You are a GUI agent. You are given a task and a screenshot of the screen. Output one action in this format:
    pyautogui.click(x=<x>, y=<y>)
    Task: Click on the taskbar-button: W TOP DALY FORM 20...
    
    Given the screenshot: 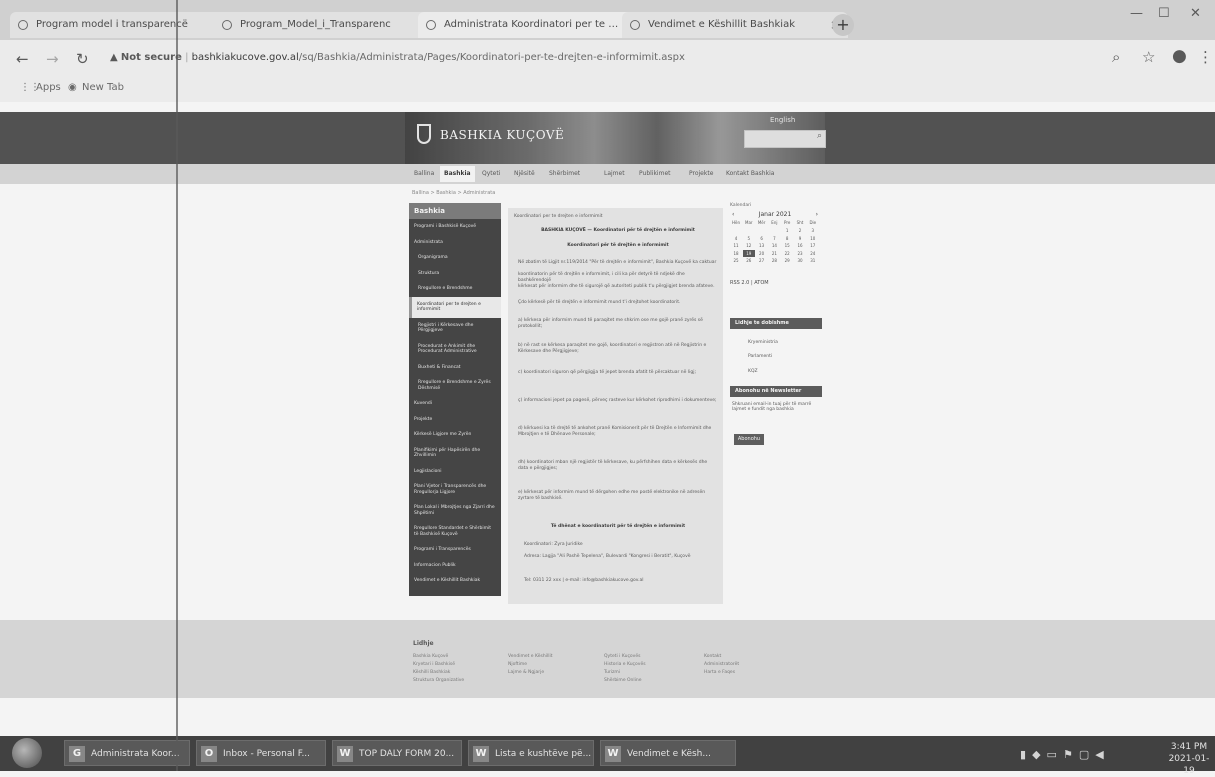 What is the action you would take?
    pyautogui.click(x=397, y=753)
    